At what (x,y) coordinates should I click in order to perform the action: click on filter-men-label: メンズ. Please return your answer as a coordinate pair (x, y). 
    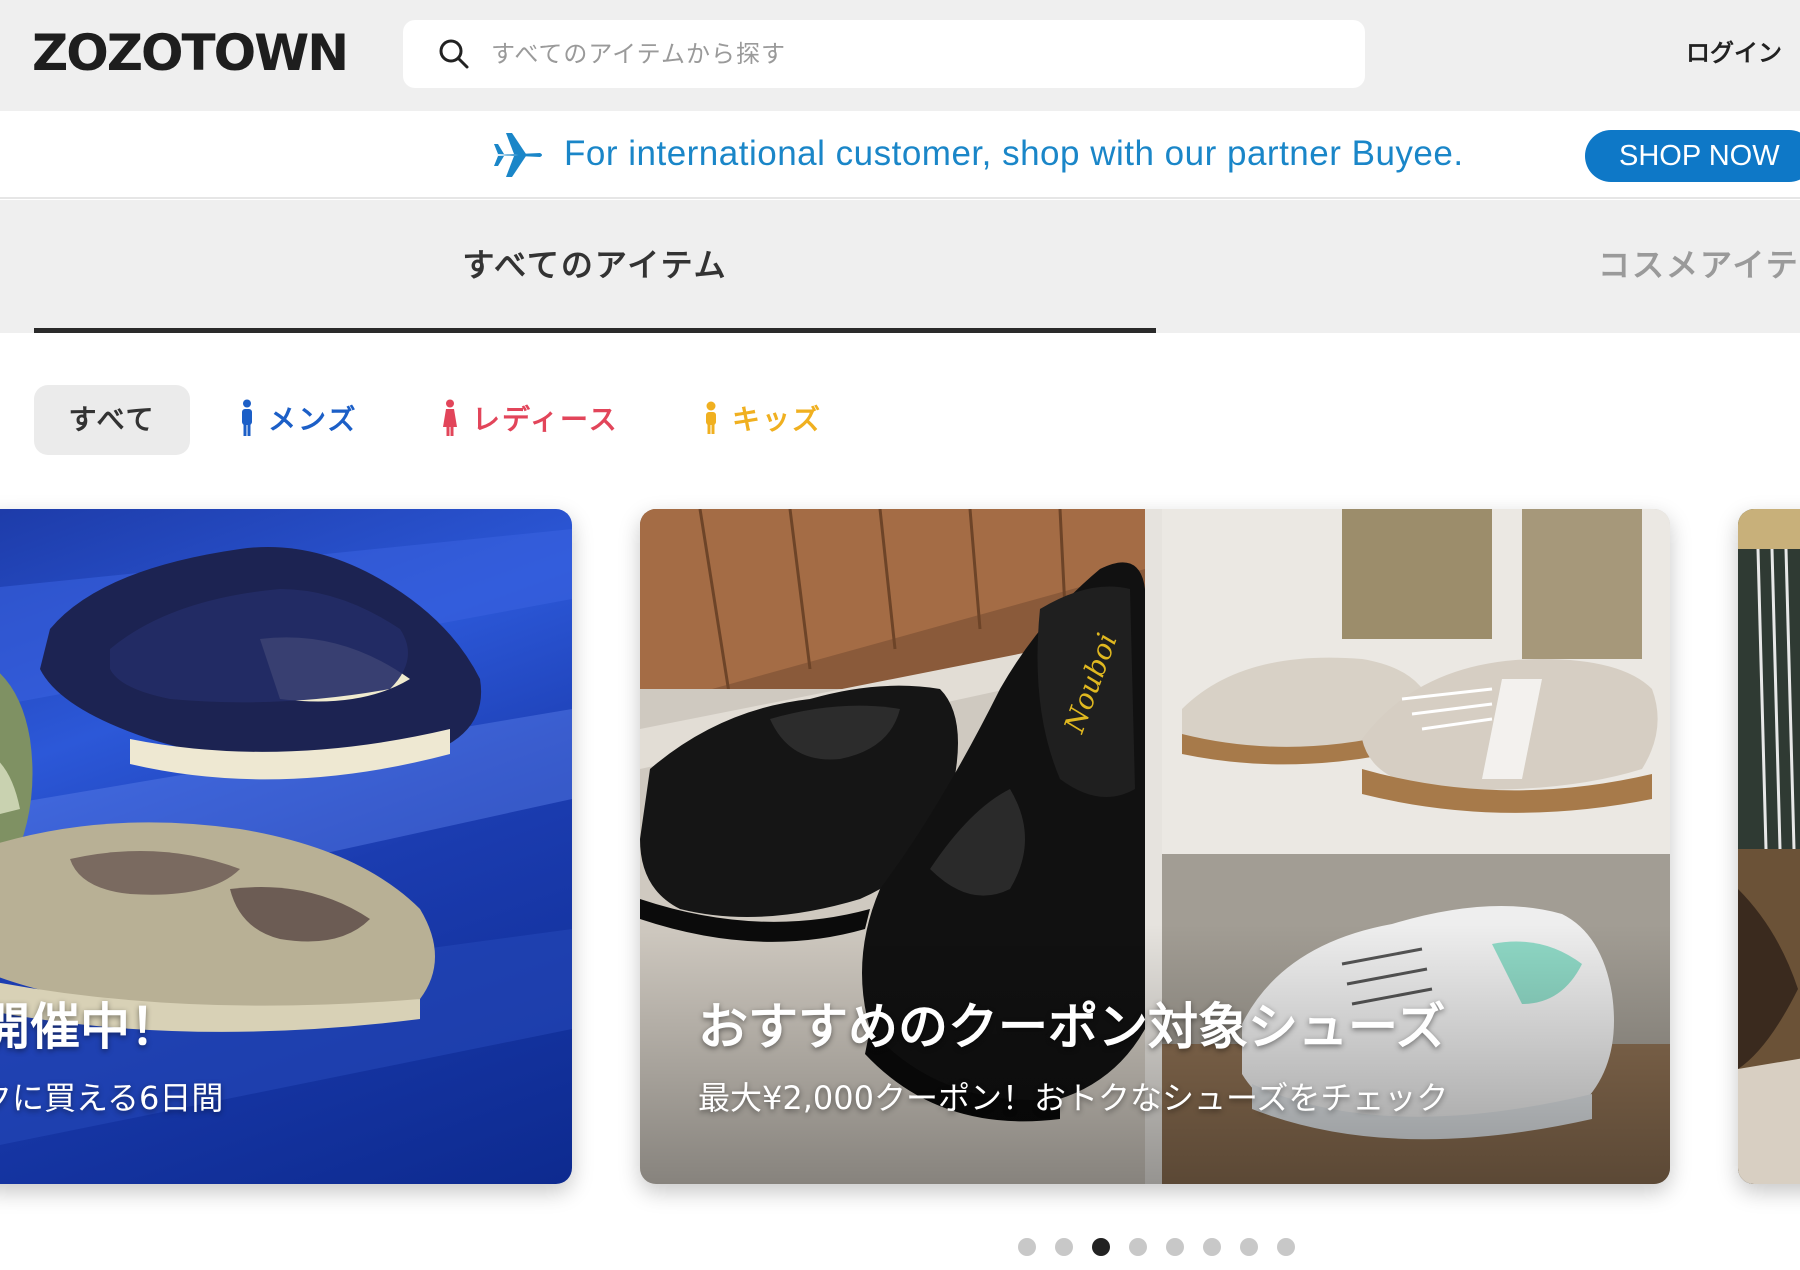
    Looking at the image, I should click on (313, 419).